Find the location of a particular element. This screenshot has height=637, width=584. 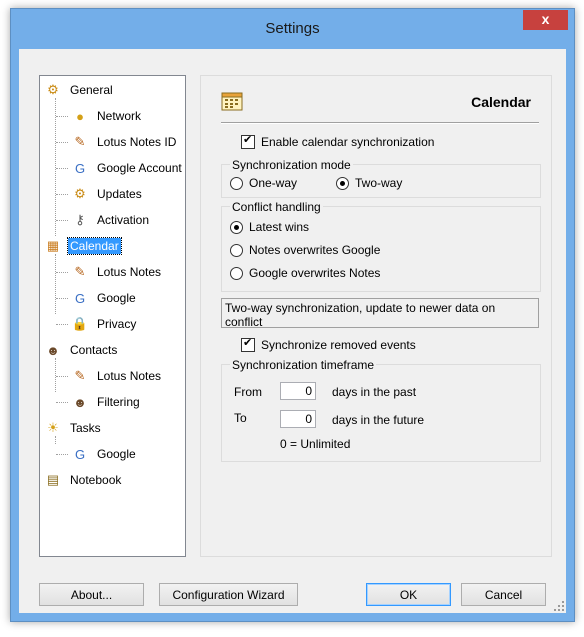

enable-sync-label: Enable calendar synchronization is located at coordinates (348, 142).